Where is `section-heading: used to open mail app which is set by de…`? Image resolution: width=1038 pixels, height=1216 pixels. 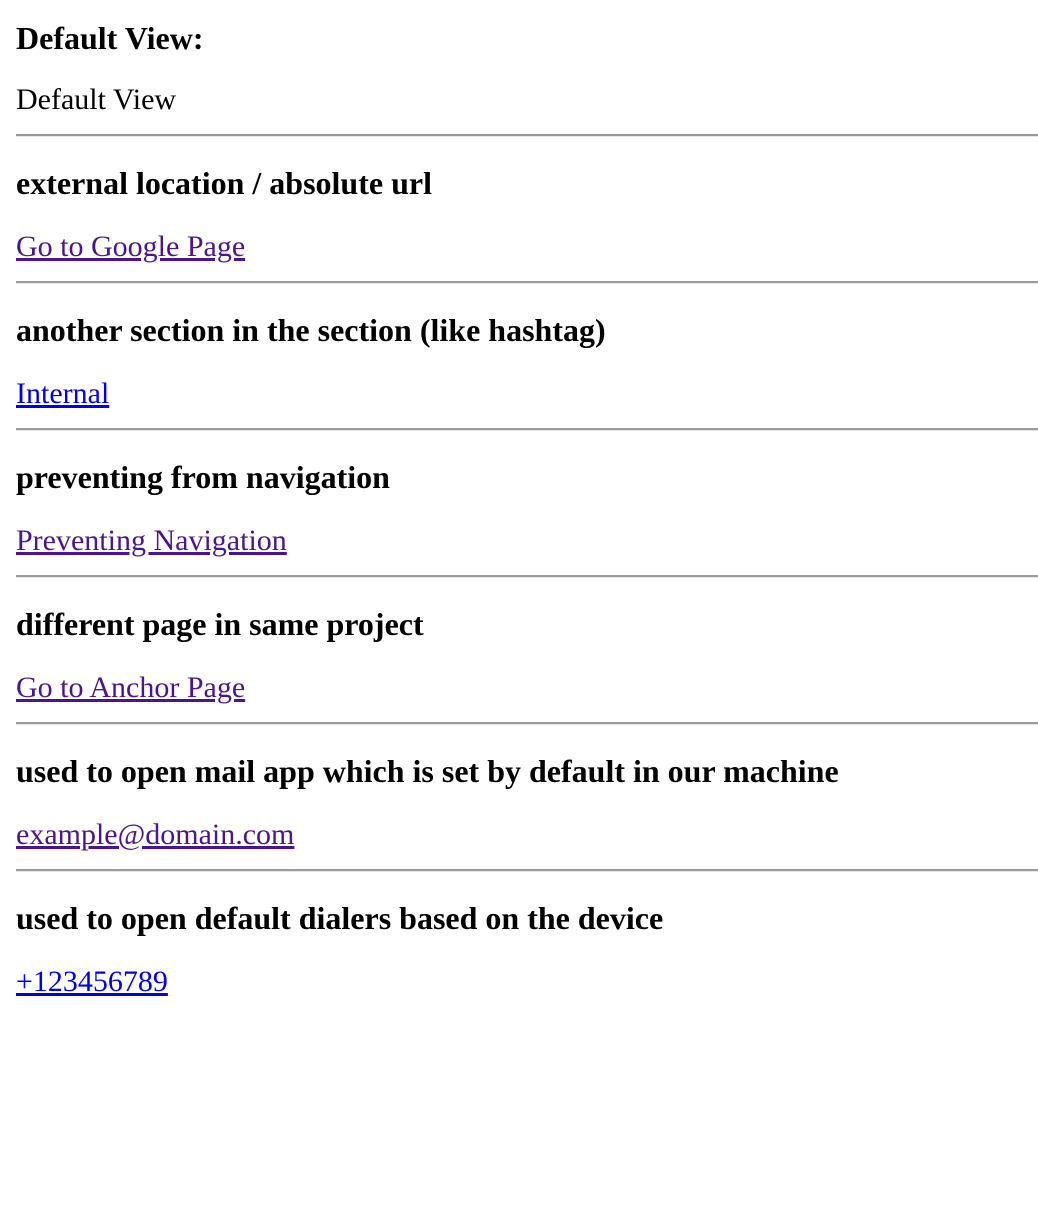 section-heading: used to open mail app which is set by de… is located at coordinates (427, 771).